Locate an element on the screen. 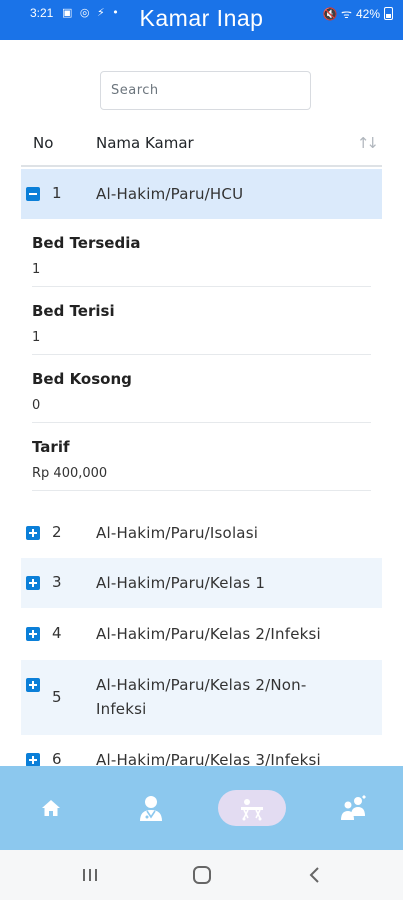 The height and width of the screenshot is (900, 403). detail-label: Bed Tersedia is located at coordinates (86, 243).